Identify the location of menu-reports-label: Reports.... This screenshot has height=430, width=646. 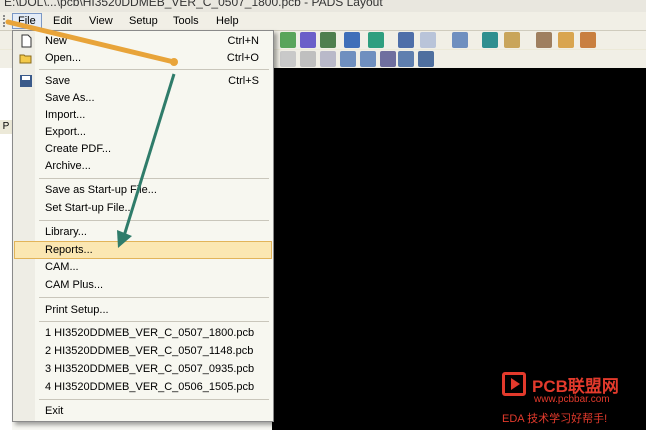
(69, 250).